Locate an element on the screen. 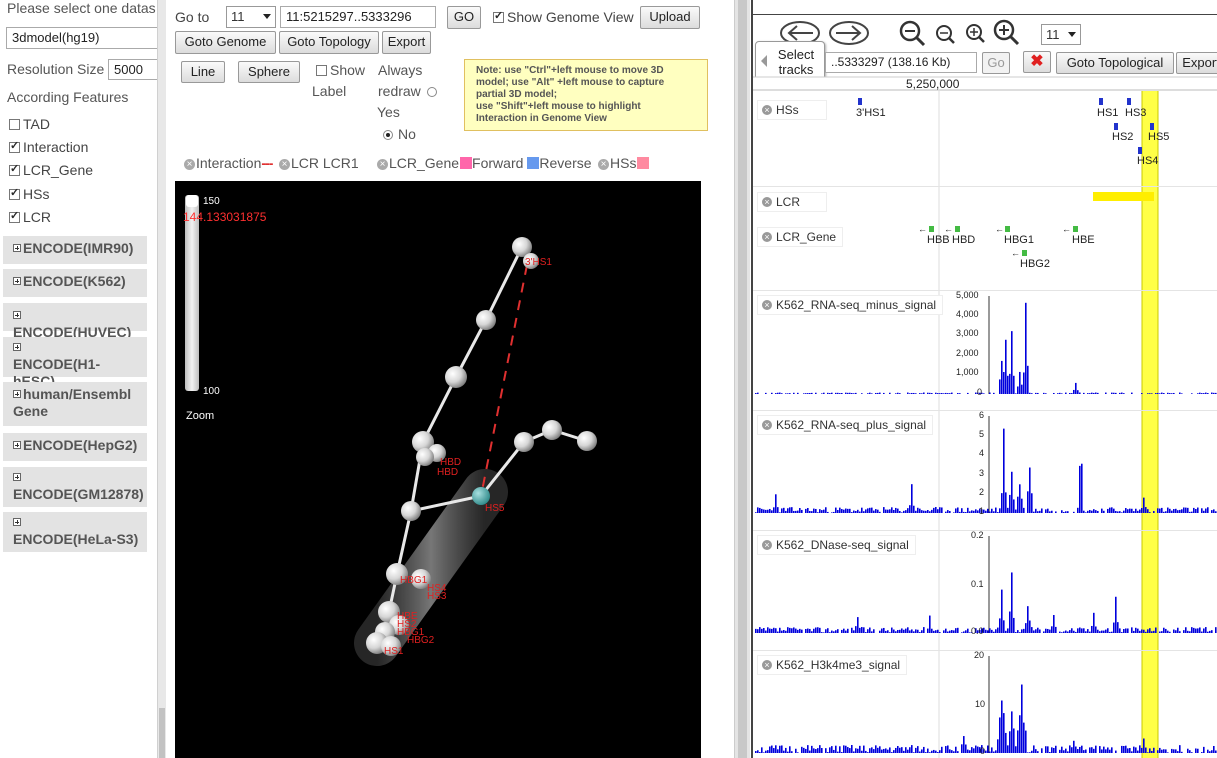  encode-group-hepg2: ENCODE(HepG2) is located at coordinates (75, 447).